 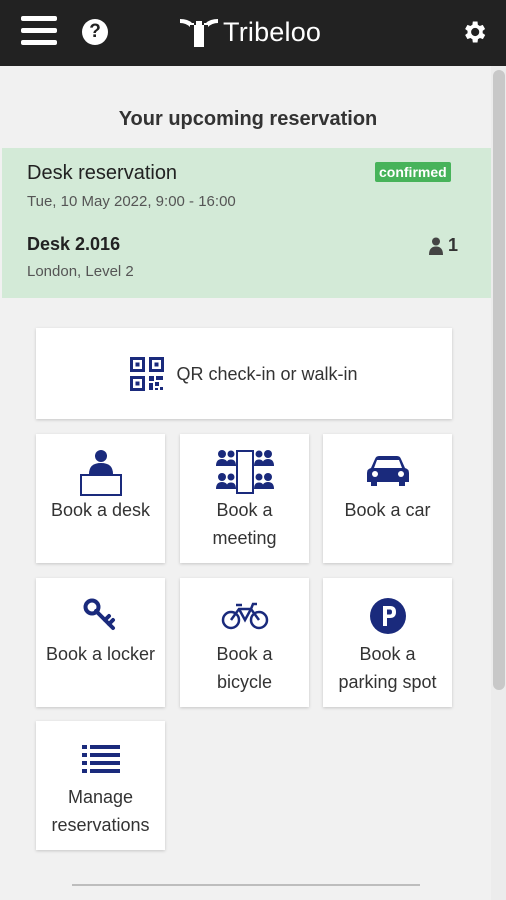 What do you see at coordinates (100, 642) in the screenshot?
I see `book-locker-button: Book a locker` at bounding box center [100, 642].